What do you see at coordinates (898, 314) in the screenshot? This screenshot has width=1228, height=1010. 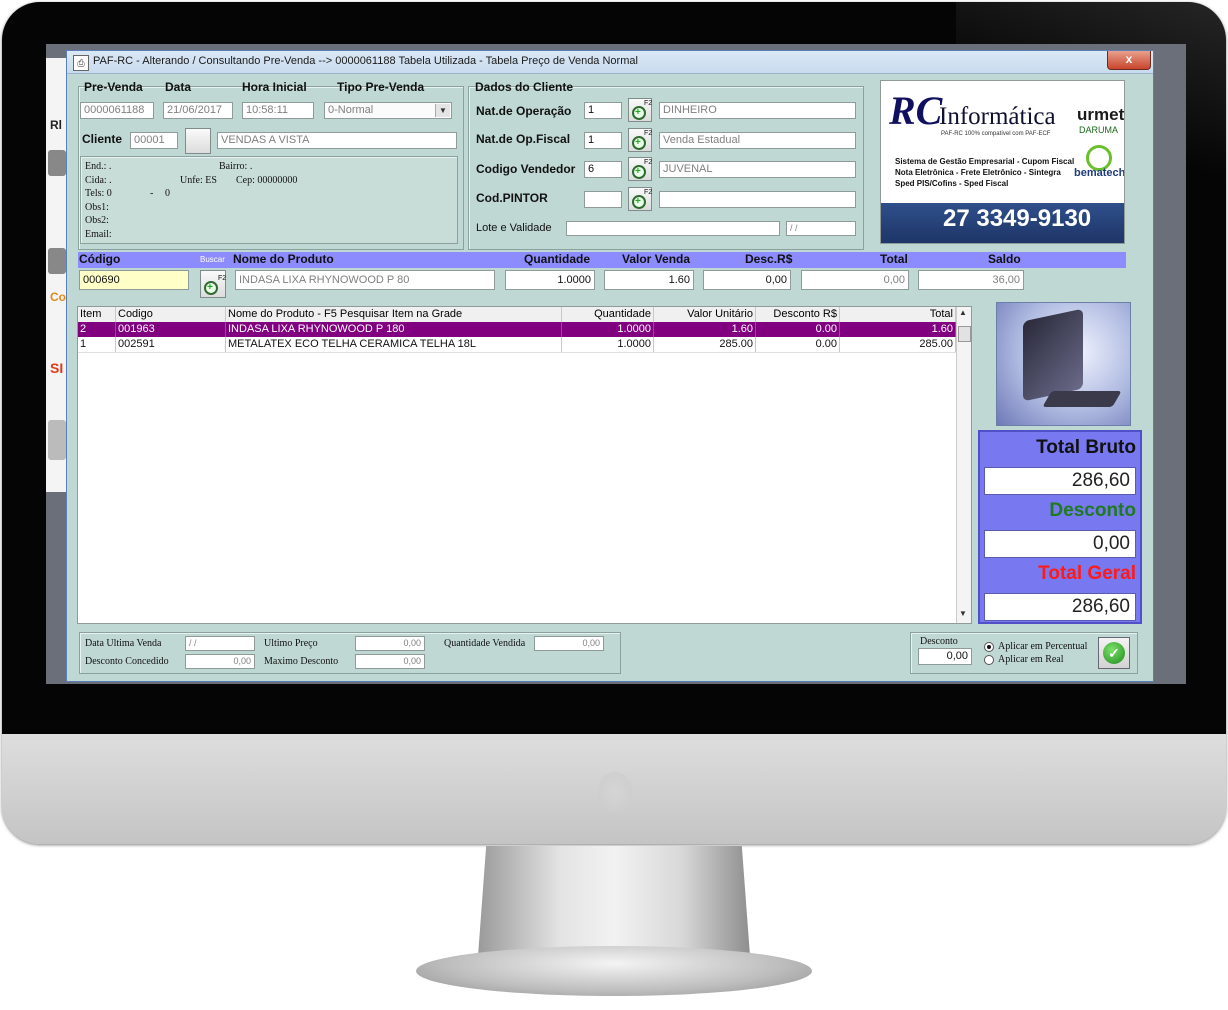 I see `column-header-total: Total` at bounding box center [898, 314].